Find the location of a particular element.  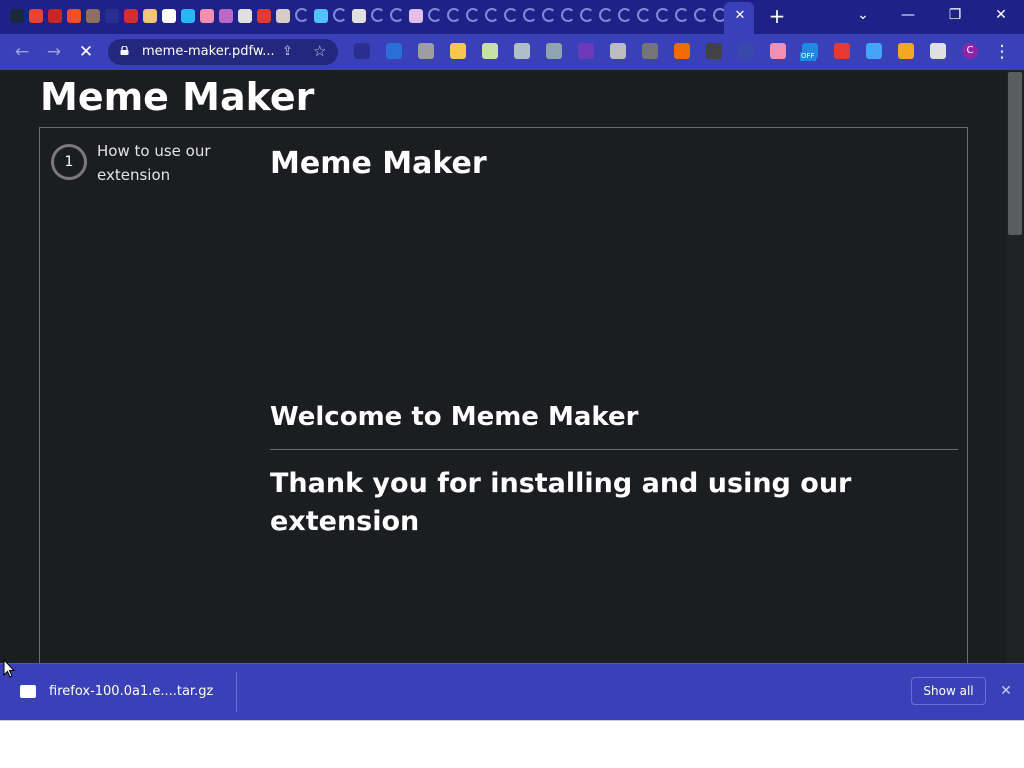

forward-button: → is located at coordinates (54, 52).